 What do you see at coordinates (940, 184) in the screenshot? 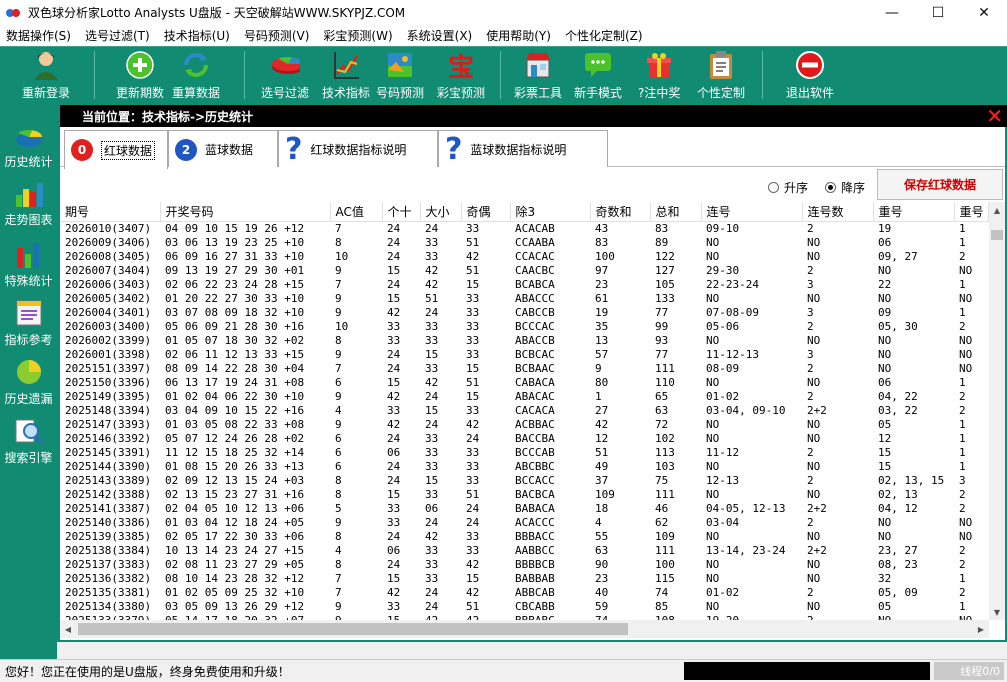
I see `save-red-data-button: 保存红球数据` at bounding box center [940, 184].